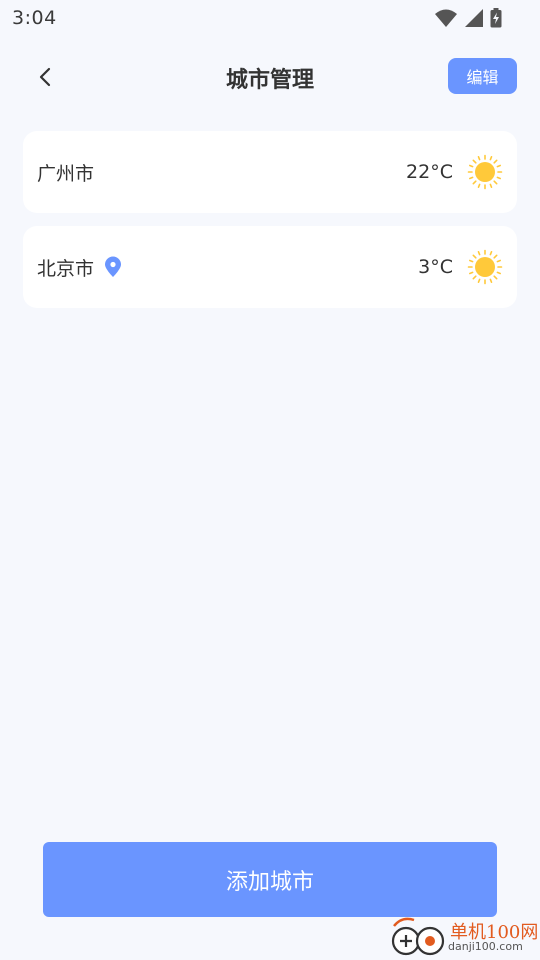 This screenshot has height=960, width=540. I want to click on location-pin-icon, so click(113, 266).